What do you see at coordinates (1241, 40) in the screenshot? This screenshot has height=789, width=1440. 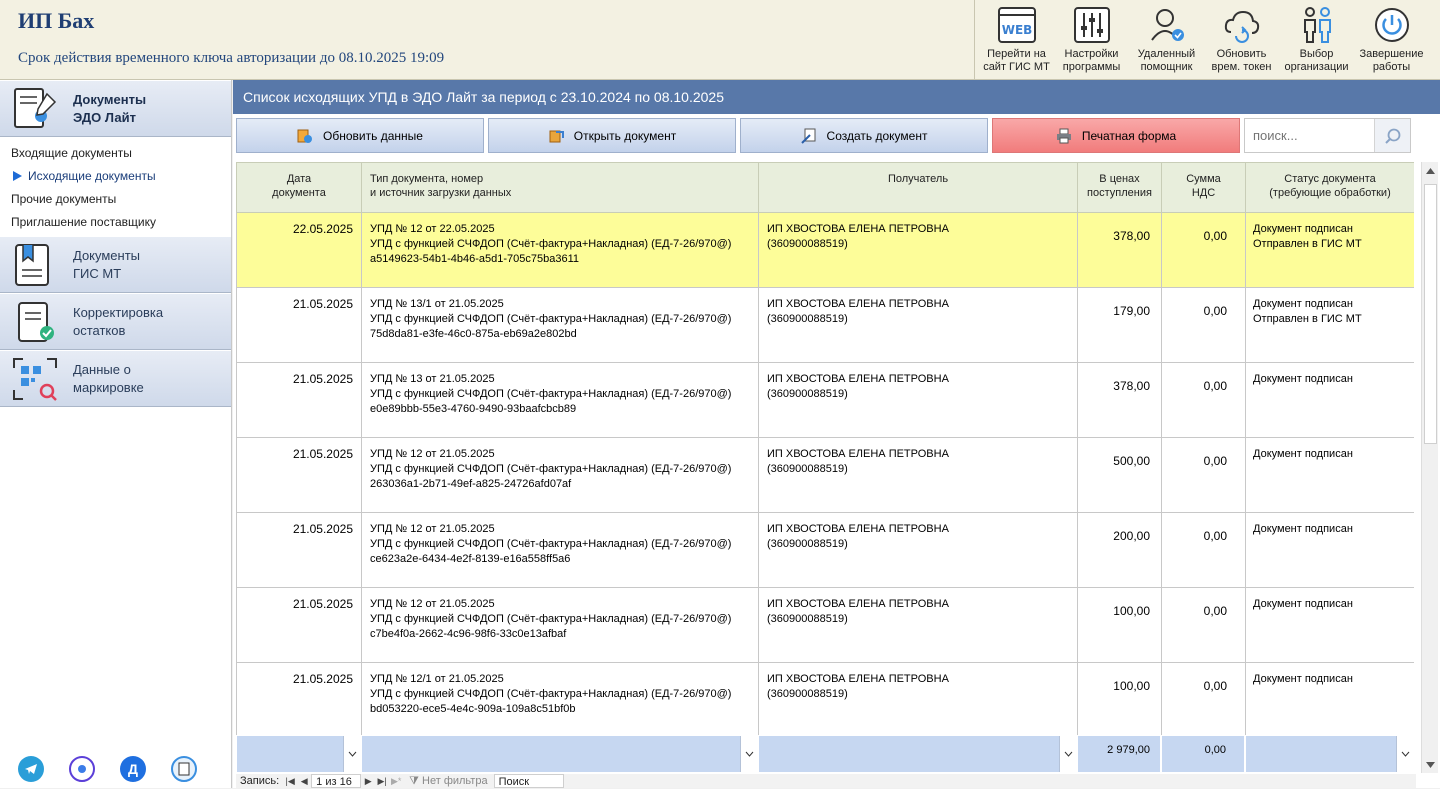 I see `refresh-token-button: Обновить врем. токен` at bounding box center [1241, 40].